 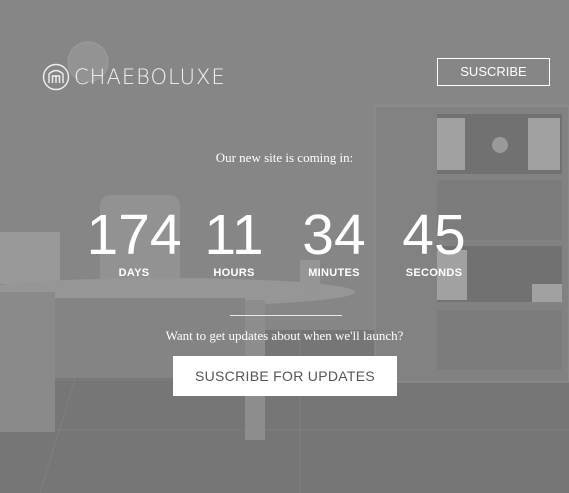 I want to click on brand-logo: CHAEBOLUXE, so click(x=134, y=77).